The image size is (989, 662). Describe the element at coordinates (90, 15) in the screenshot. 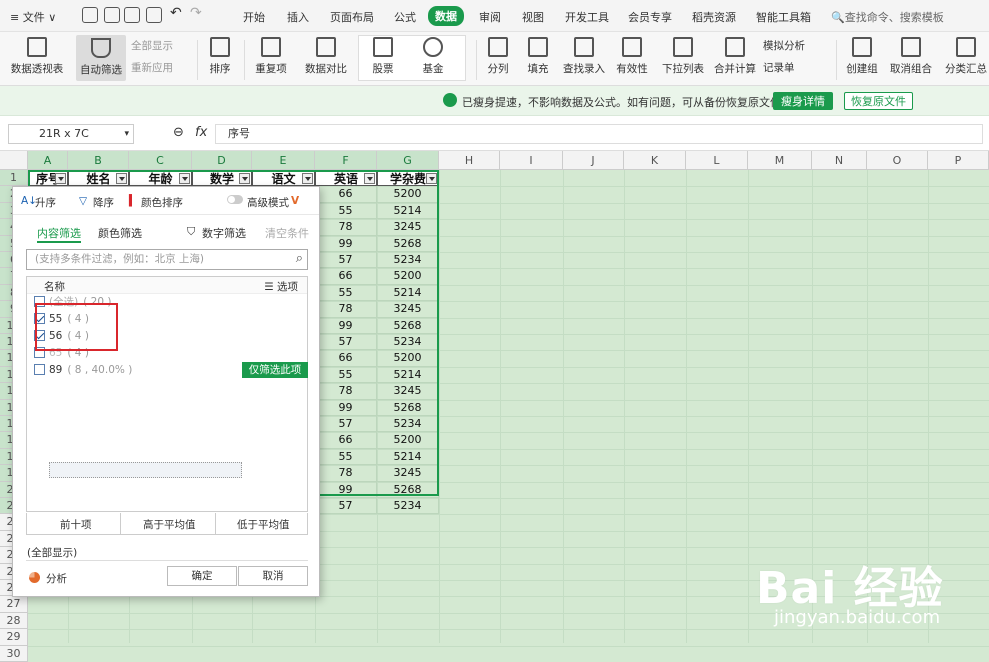

I see `save-icon` at that location.